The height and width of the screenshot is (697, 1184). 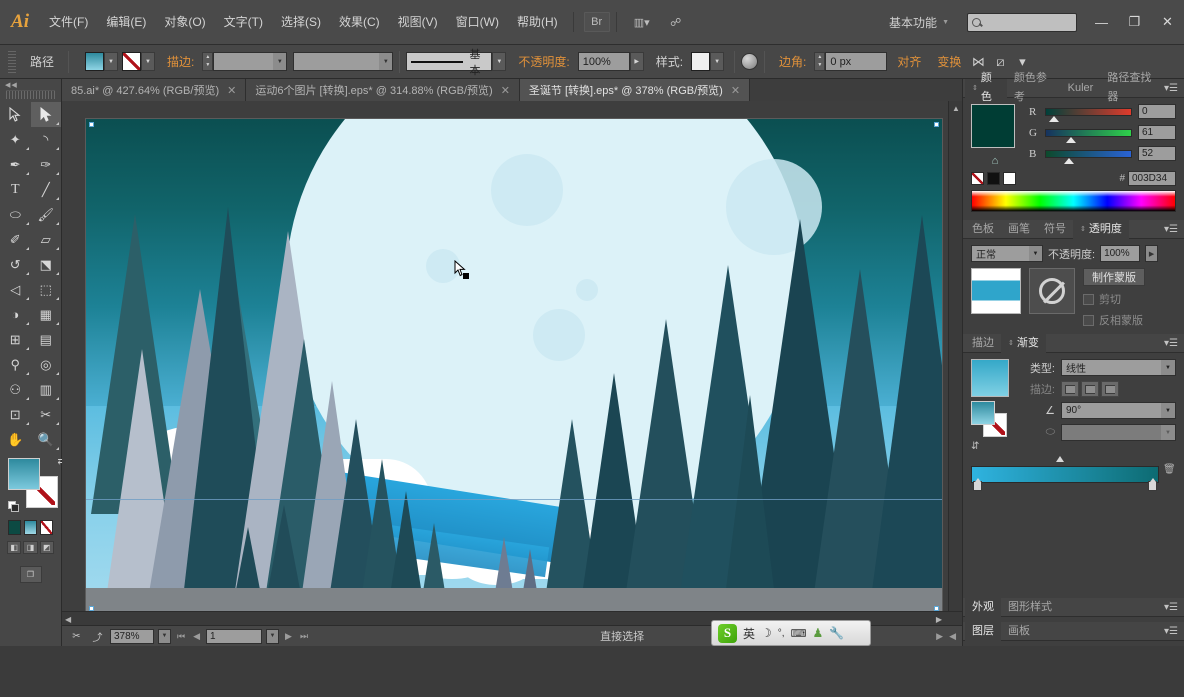 What do you see at coordinates (1174, 88) in the screenshot?
I see `panel-menu-icon: ▾☰` at bounding box center [1174, 88].